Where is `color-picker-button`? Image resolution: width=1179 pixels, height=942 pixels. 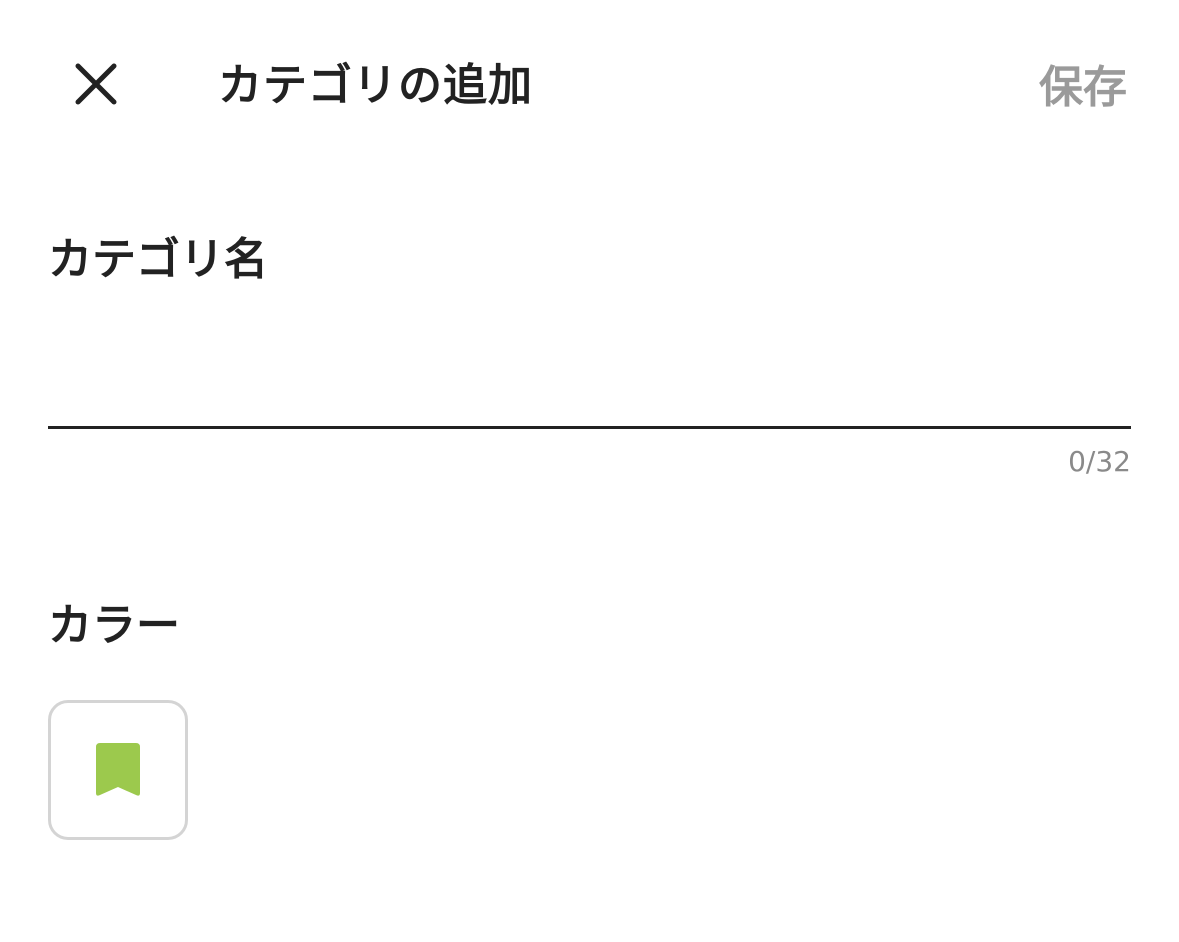 color-picker-button is located at coordinates (118, 770).